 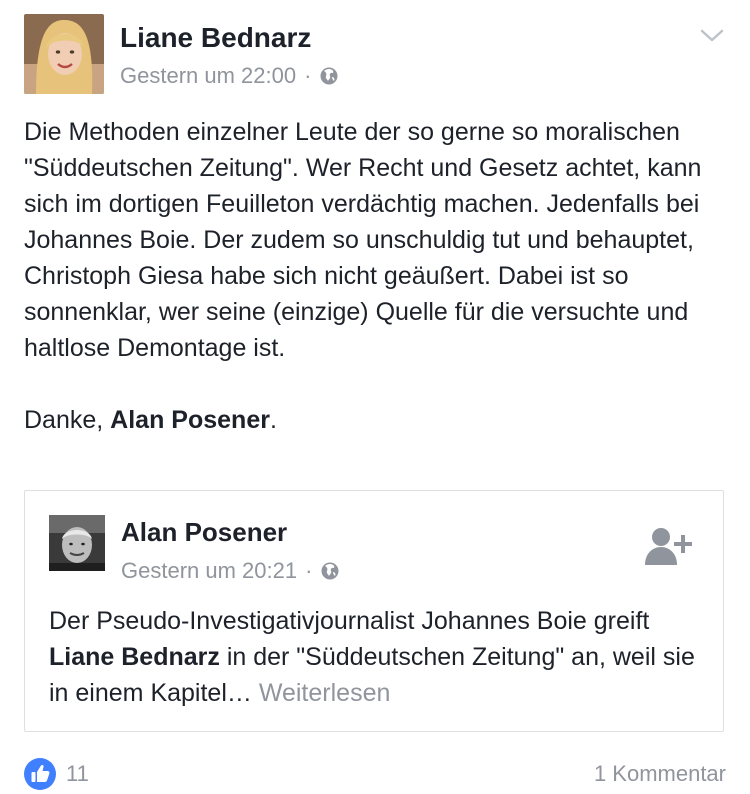 I want to click on shared-mention-link: Liane Bednarz, so click(x=134, y=657).